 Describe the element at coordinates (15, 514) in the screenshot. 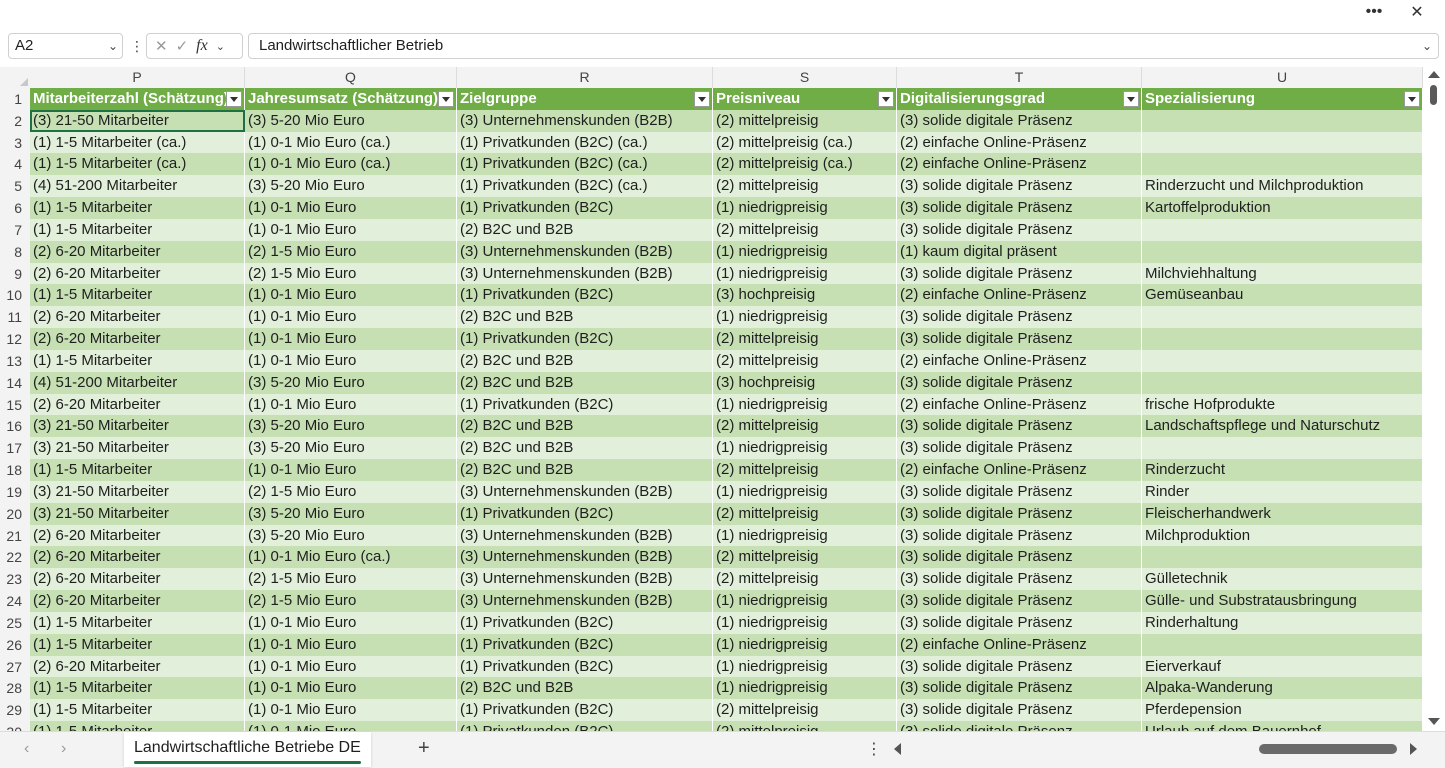

I see `row-number: 20` at that location.